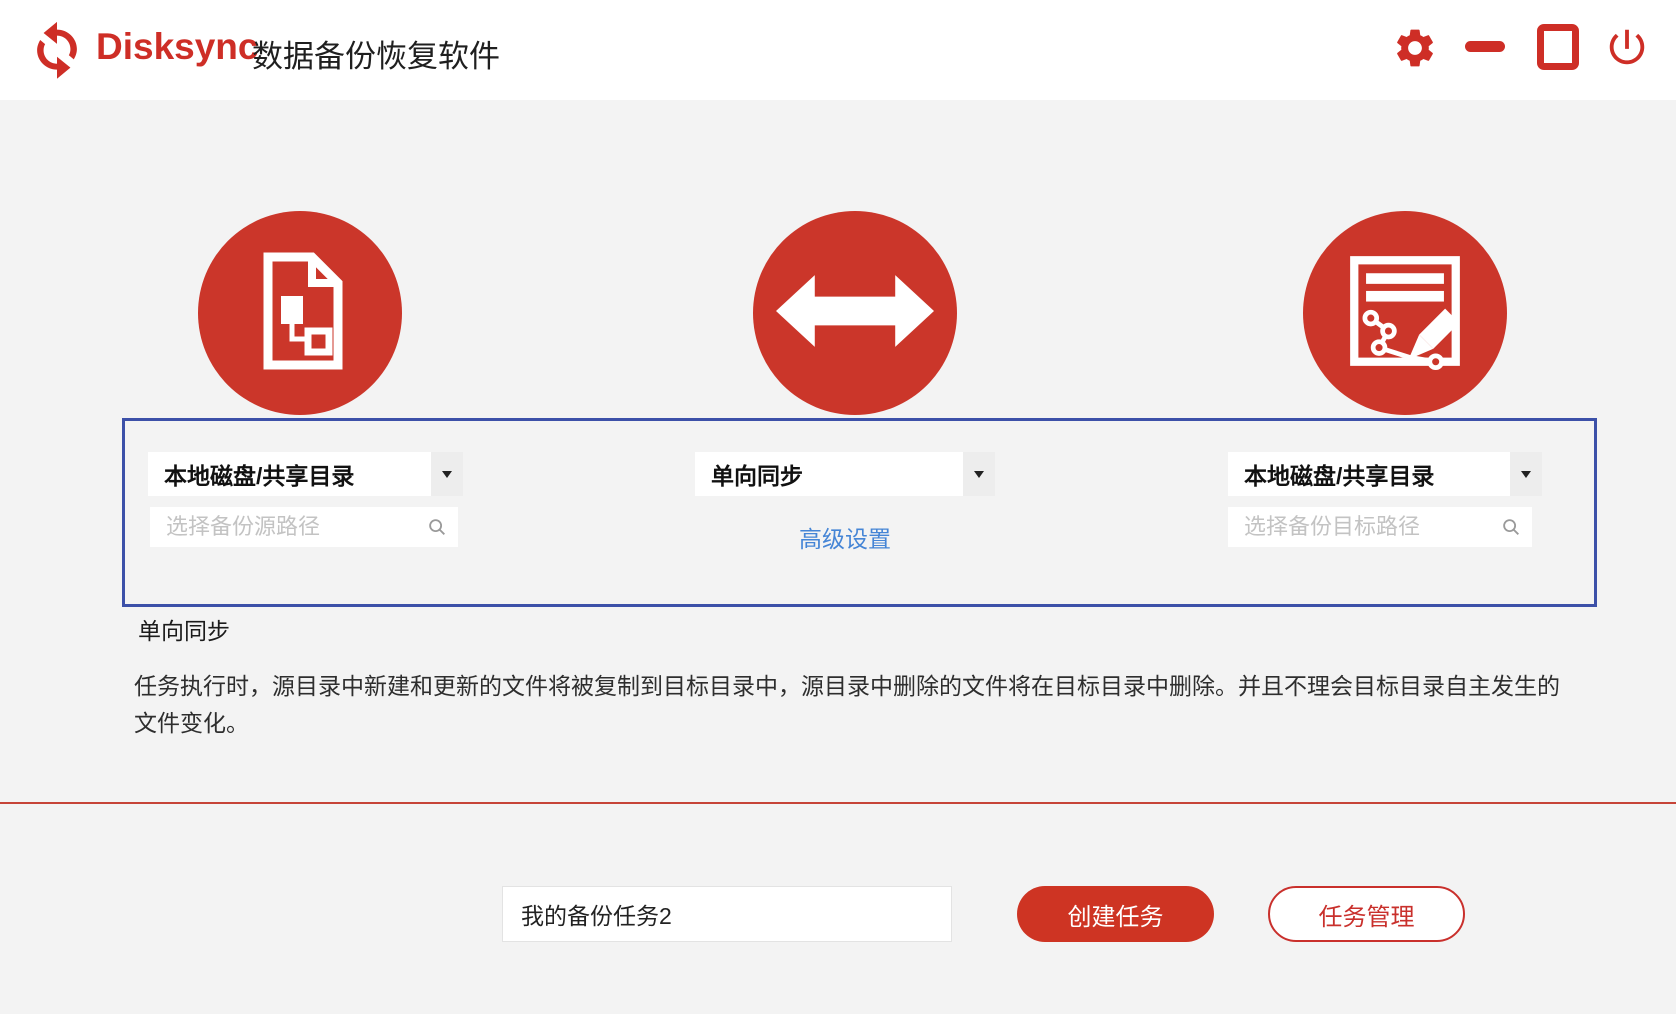 The height and width of the screenshot is (1014, 1676). I want to click on sync-mode-name-label: 单向同步, so click(184, 631).